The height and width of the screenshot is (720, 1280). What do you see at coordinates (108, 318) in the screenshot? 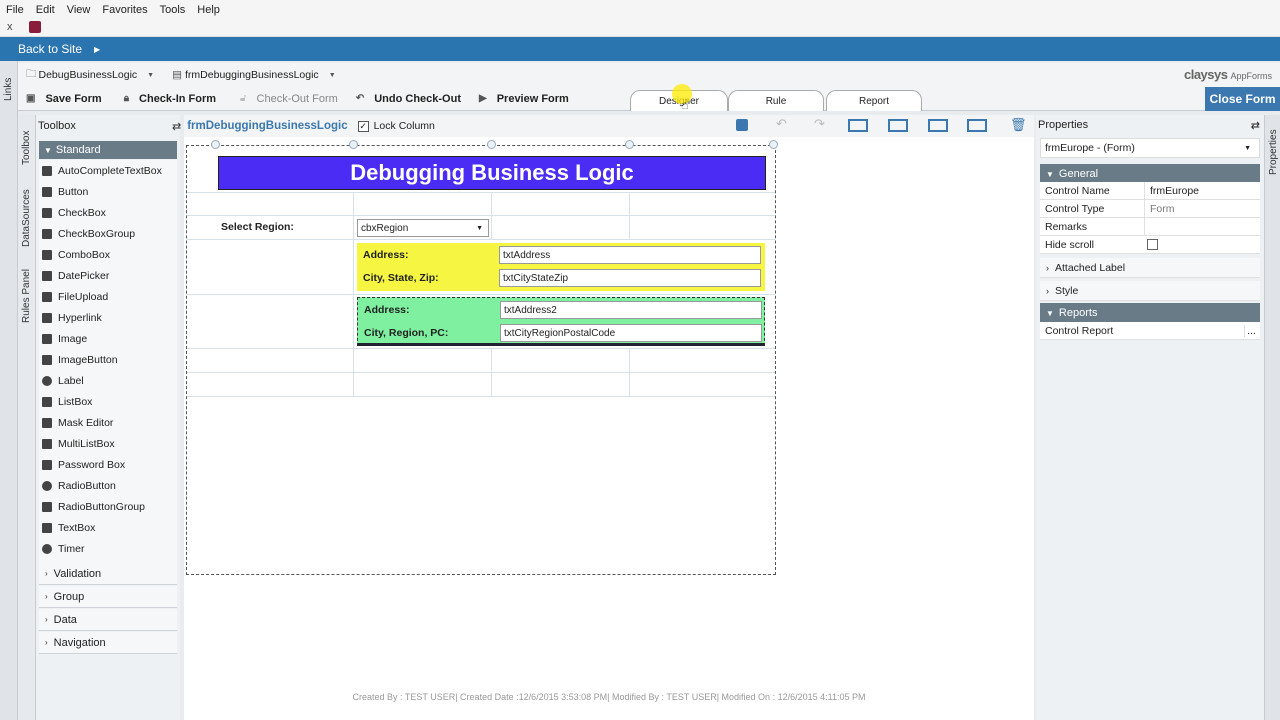
I see `toolbox-item: Hyperlink` at bounding box center [108, 318].